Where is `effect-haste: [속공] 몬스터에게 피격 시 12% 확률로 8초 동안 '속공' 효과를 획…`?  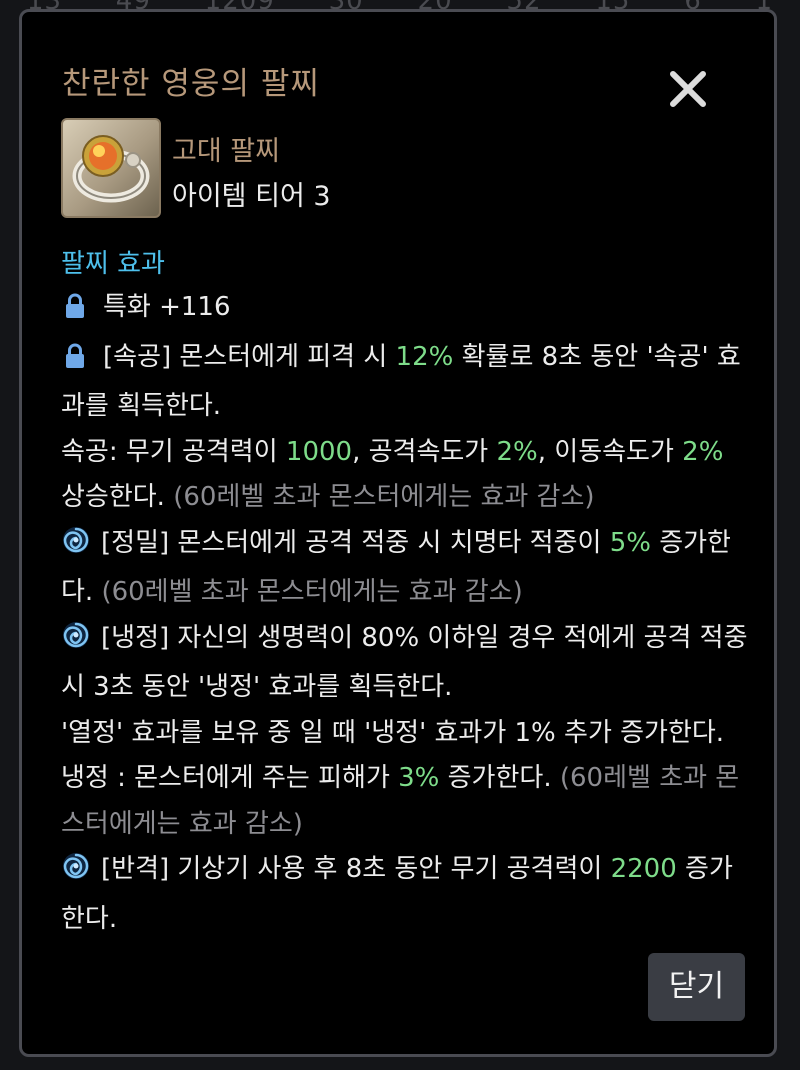 effect-haste: [속공] 몬스터에게 피격 시 12% 확률로 8초 동안 '속공' 효과를 획… is located at coordinates (406, 428).